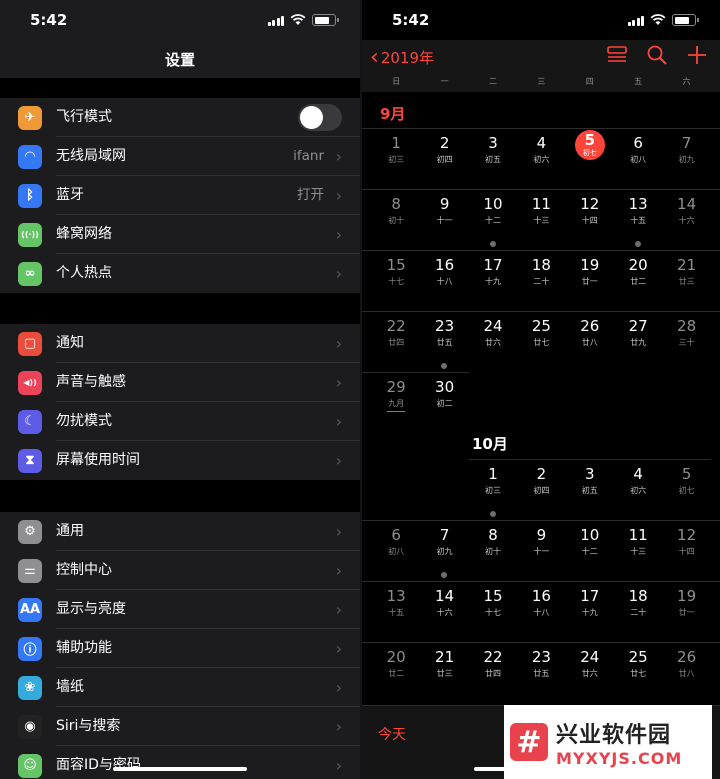 The width and height of the screenshot is (720, 779). What do you see at coordinates (180, 382) in the screenshot?
I see `settings-row: ◀)) 声音与触感 ›` at bounding box center [180, 382].